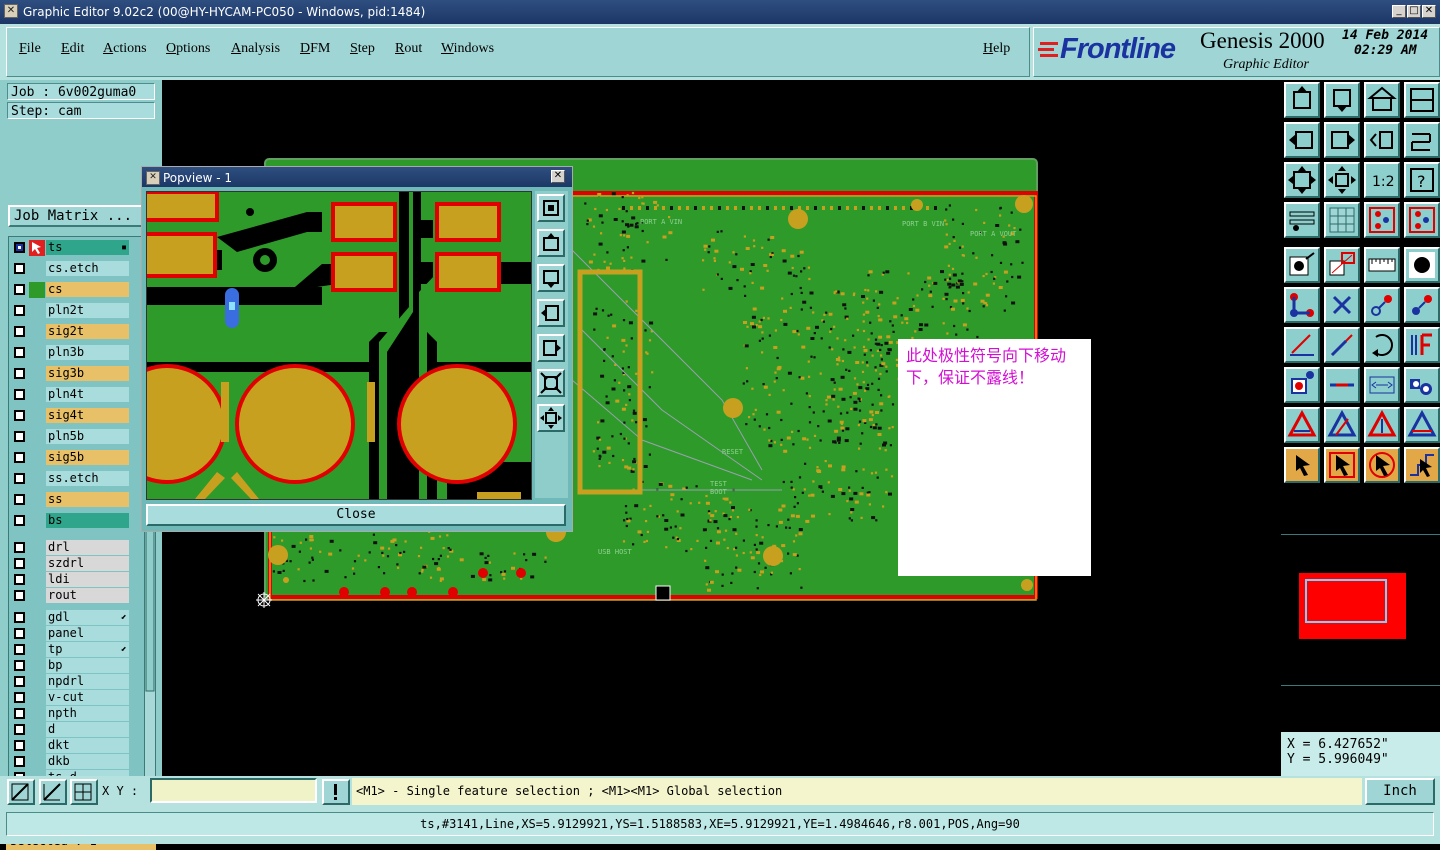 The image size is (1440, 850). I want to click on fit-center-button, so click(1342, 180).